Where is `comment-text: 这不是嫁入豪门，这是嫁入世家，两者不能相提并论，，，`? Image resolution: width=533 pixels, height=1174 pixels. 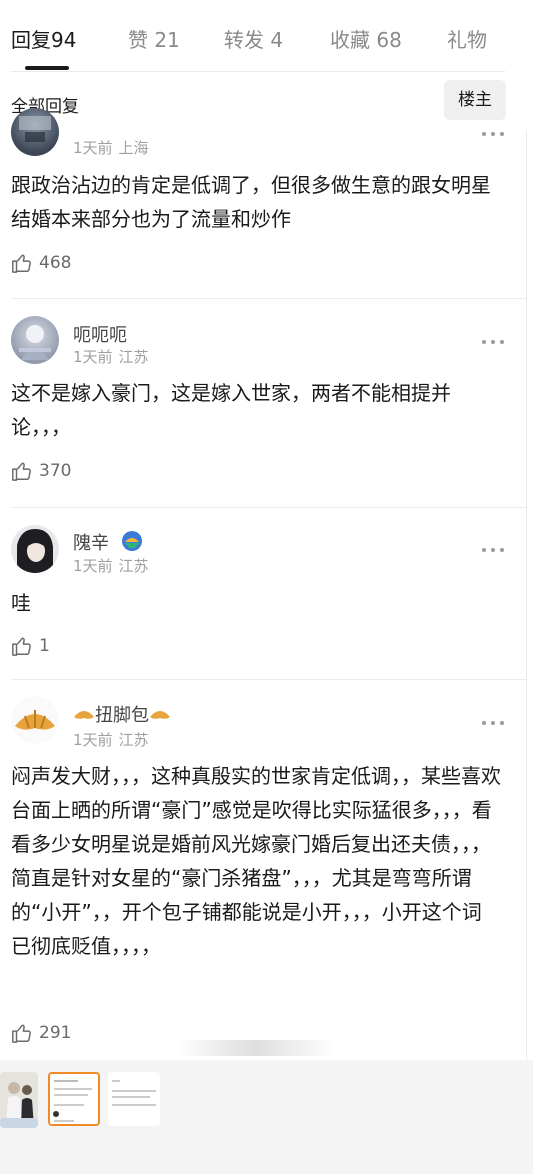 comment-text: 这不是嫁入豪门，这是嫁入世家，两者不能相提并论，，， is located at coordinates (231, 410).